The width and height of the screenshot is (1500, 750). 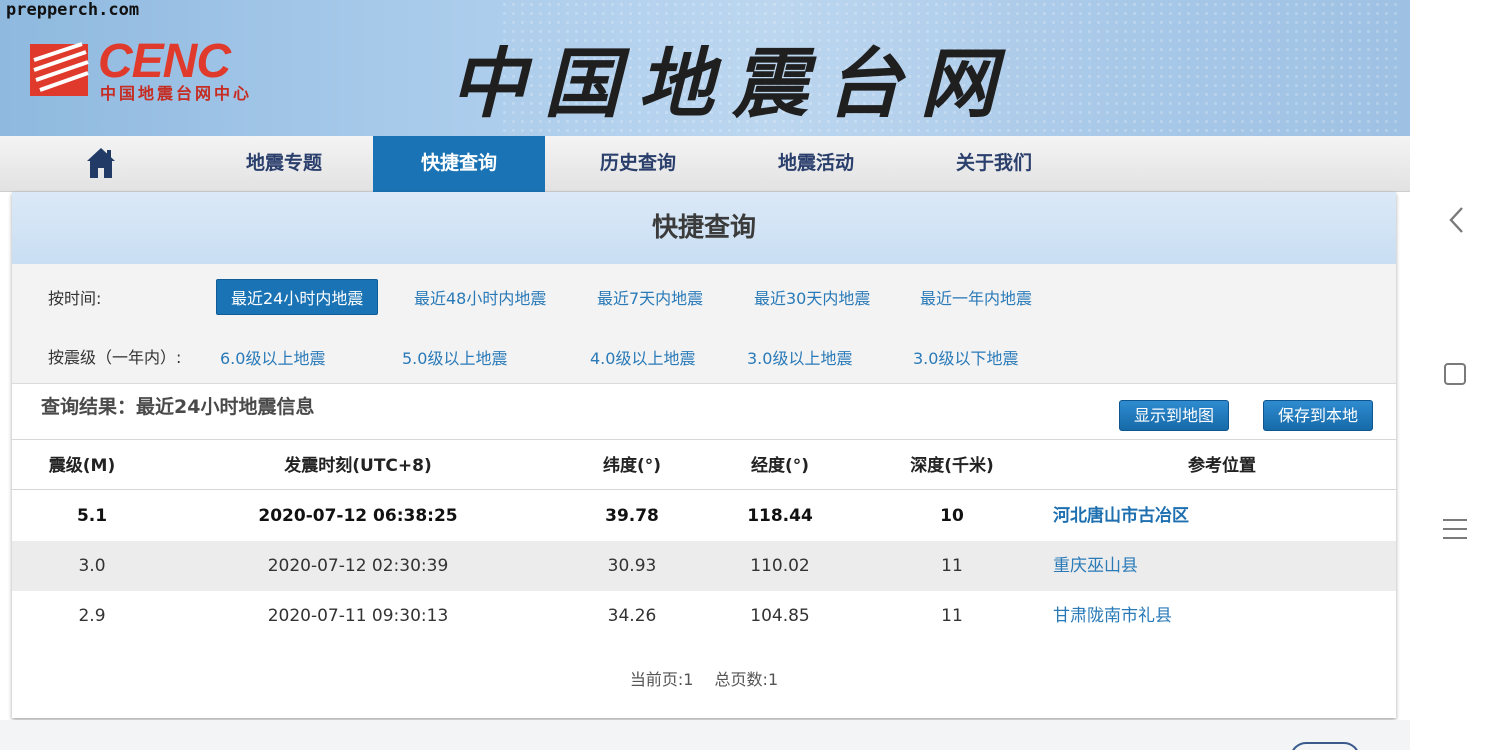 I want to click on result-title: 查询结果：最近24小时地震信息, so click(x=178, y=407).